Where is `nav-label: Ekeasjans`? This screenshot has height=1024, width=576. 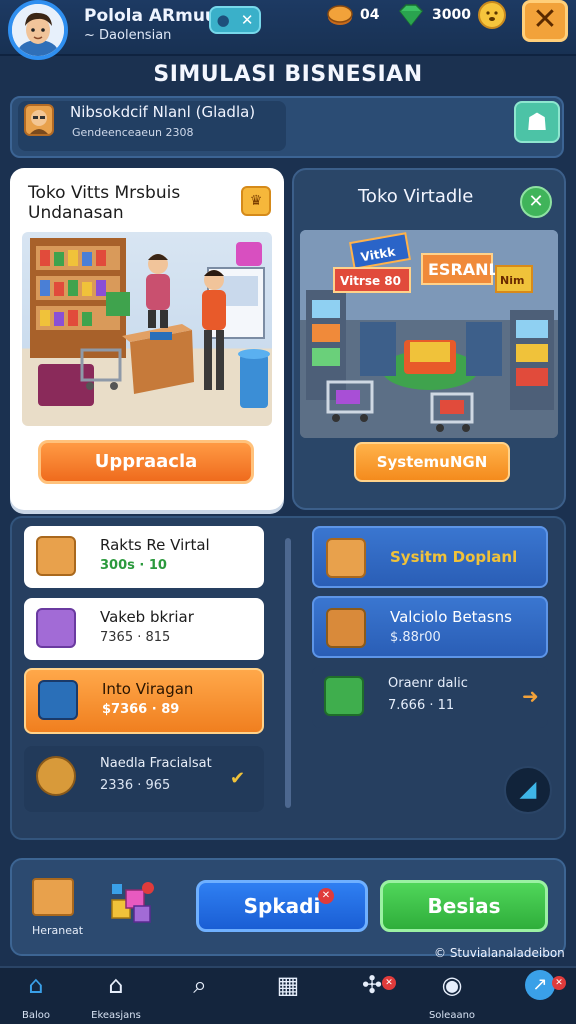 nav-label: Ekeasjans is located at coordinates (116, 1015).